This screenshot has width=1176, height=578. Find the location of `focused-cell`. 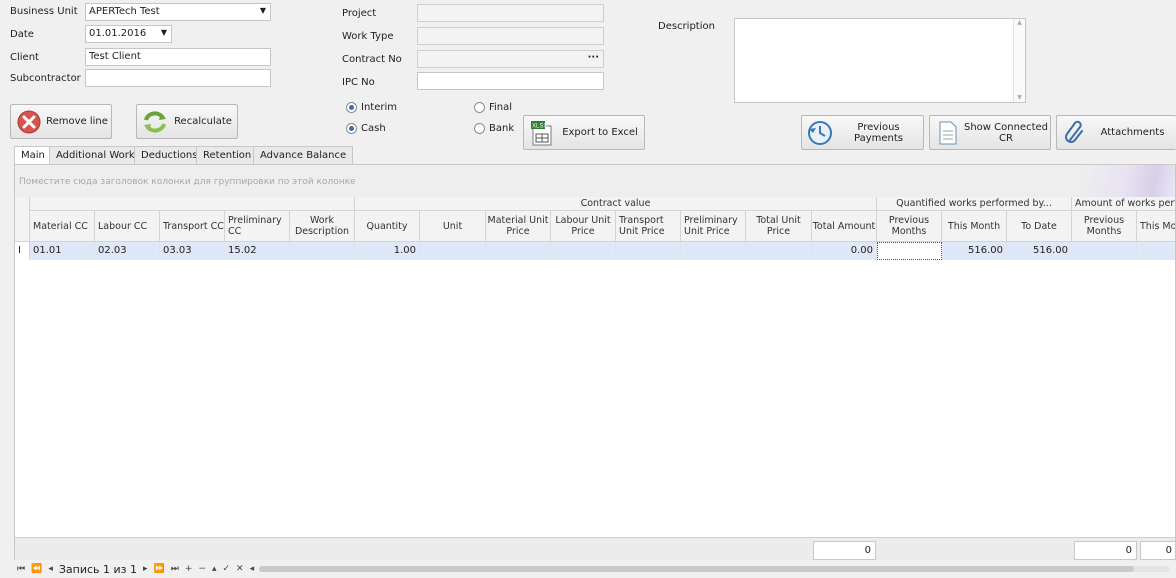

focused-cell is located at coordinates (909, 251).